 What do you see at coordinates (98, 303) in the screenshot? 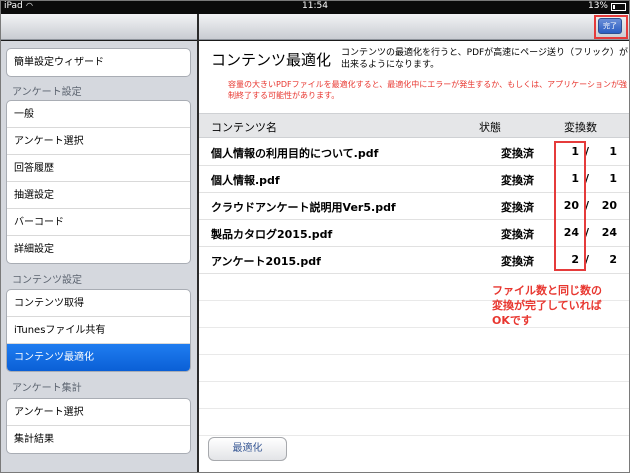
I see `sidebar-item-content-fetch: コンテンツ取得` at bounding box center [98, 303].